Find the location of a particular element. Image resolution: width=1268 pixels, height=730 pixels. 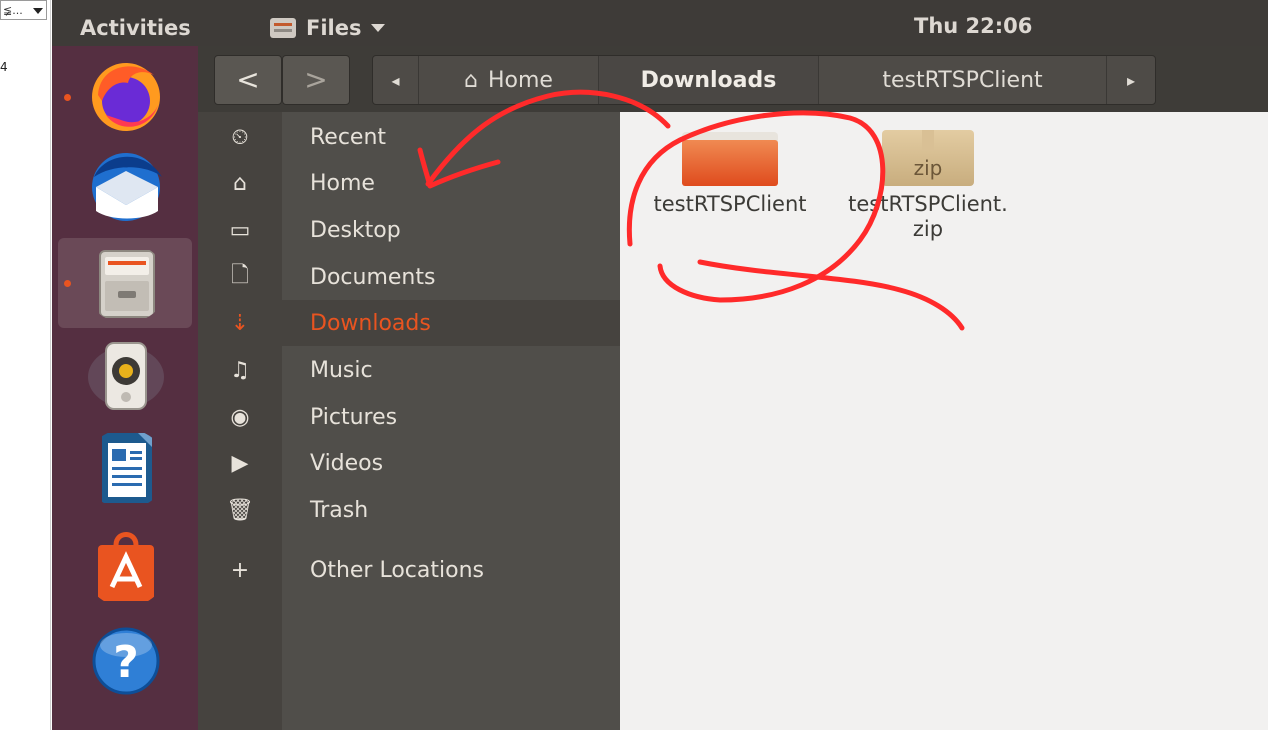

sidebar-item-pictures: ◉ Pictures is located at coordinates (409, 417).